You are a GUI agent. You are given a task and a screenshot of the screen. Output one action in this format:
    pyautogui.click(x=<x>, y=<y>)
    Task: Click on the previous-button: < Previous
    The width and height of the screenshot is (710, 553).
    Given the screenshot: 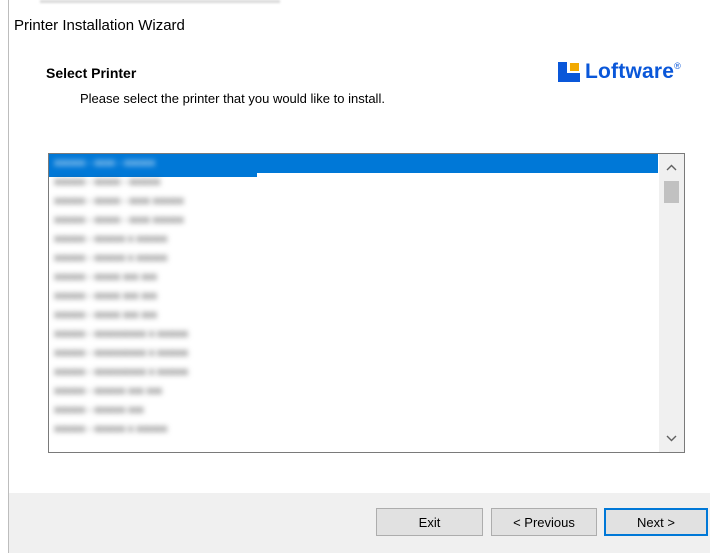 What is the action you would take?
    pyautogui.click(x=544, y=522)
    